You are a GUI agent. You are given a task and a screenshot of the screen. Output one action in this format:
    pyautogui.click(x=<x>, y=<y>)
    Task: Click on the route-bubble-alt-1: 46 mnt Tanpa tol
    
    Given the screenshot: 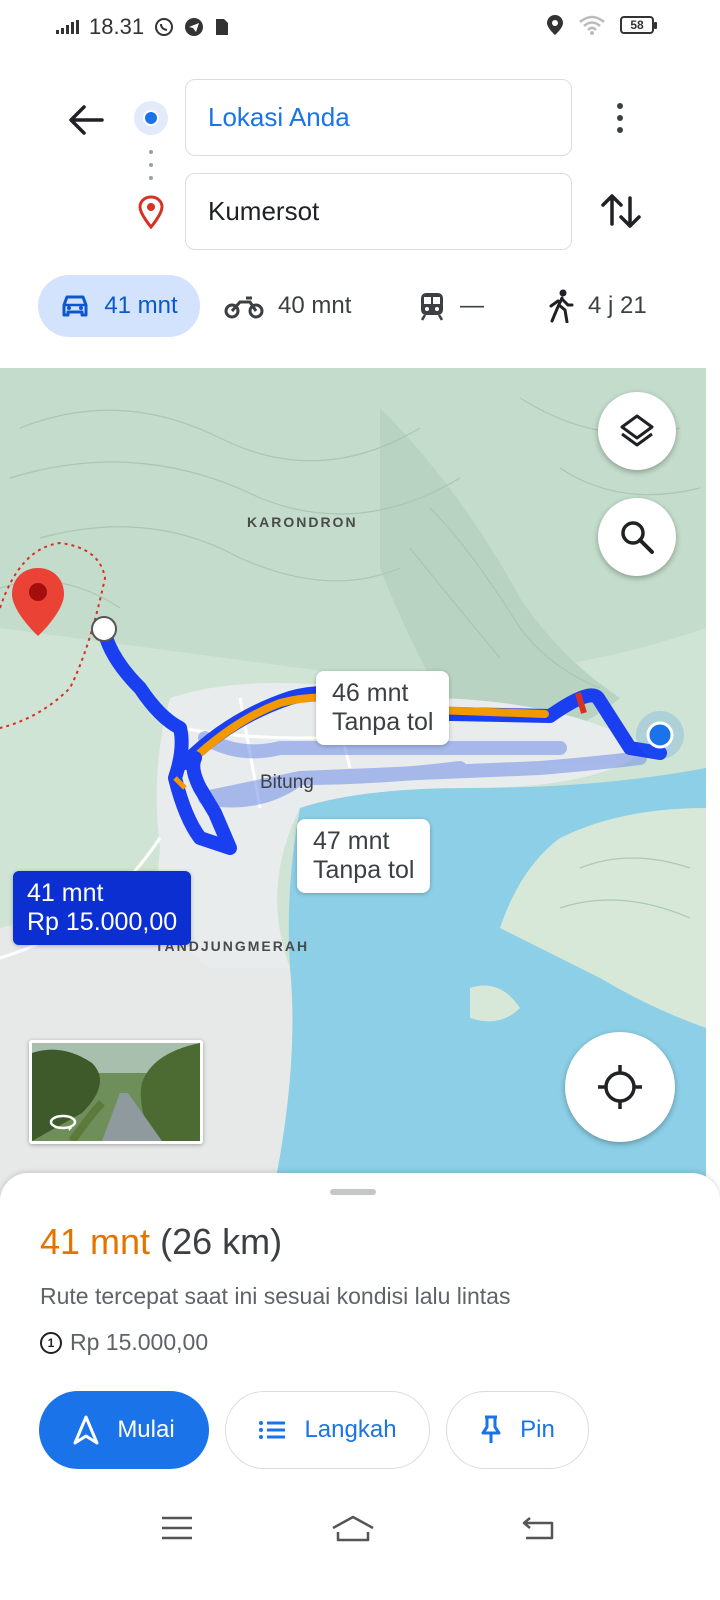 What is the action you would take?
    pyautogui.click(x=383, y=708)
    